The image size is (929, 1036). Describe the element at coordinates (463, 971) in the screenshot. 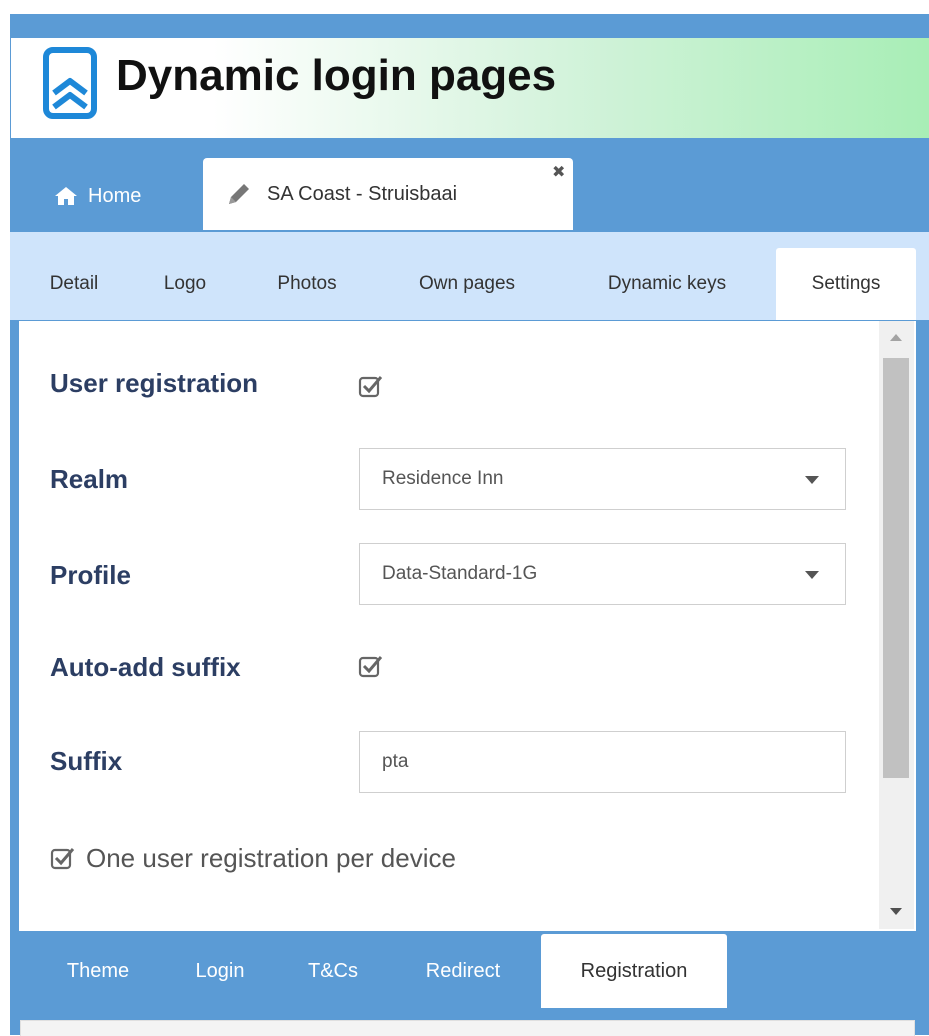

I see `tab-redirect: Redirect` at that location.